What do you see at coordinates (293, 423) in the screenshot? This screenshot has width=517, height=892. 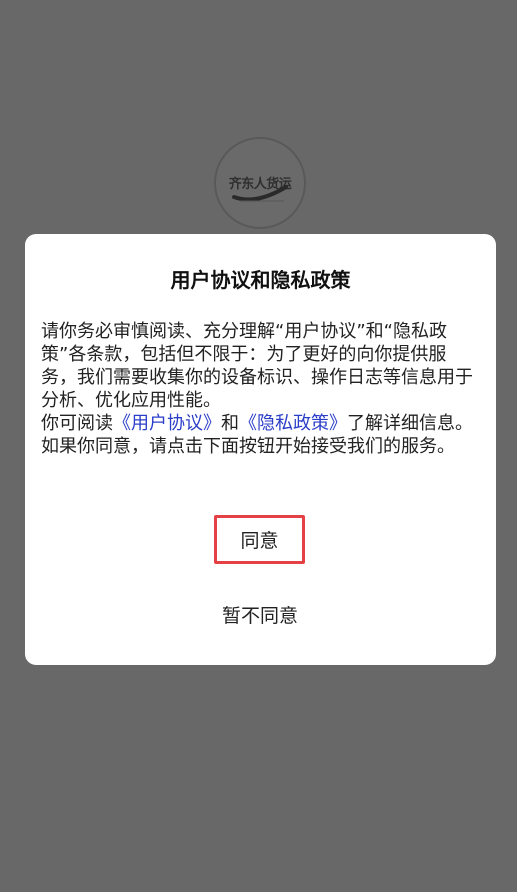 I see `privacy-policy-link: 《隐私政策》` at bounding box center [293, 423].